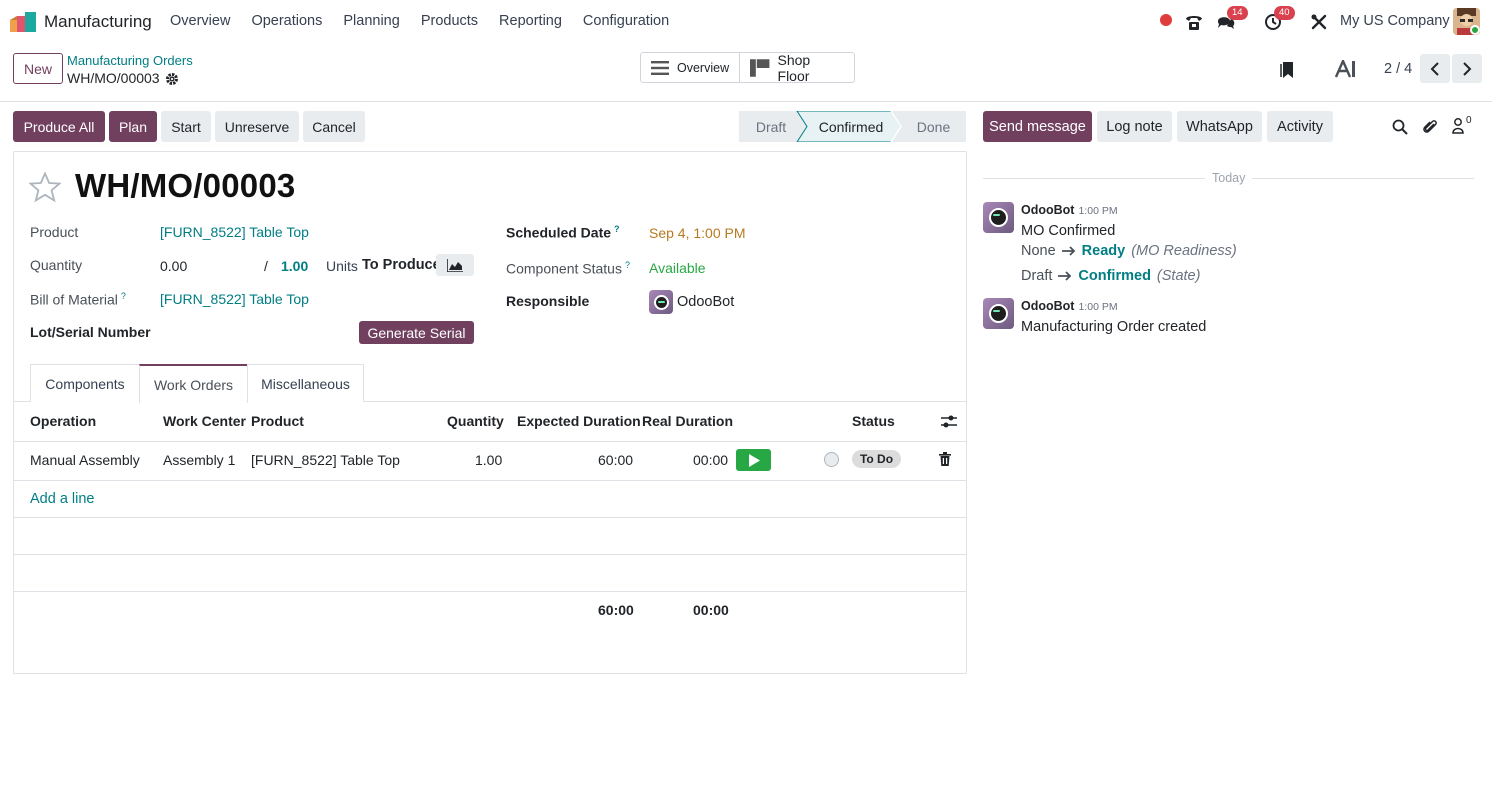  I want to click on followers-button: 0, so click(1462, 124).